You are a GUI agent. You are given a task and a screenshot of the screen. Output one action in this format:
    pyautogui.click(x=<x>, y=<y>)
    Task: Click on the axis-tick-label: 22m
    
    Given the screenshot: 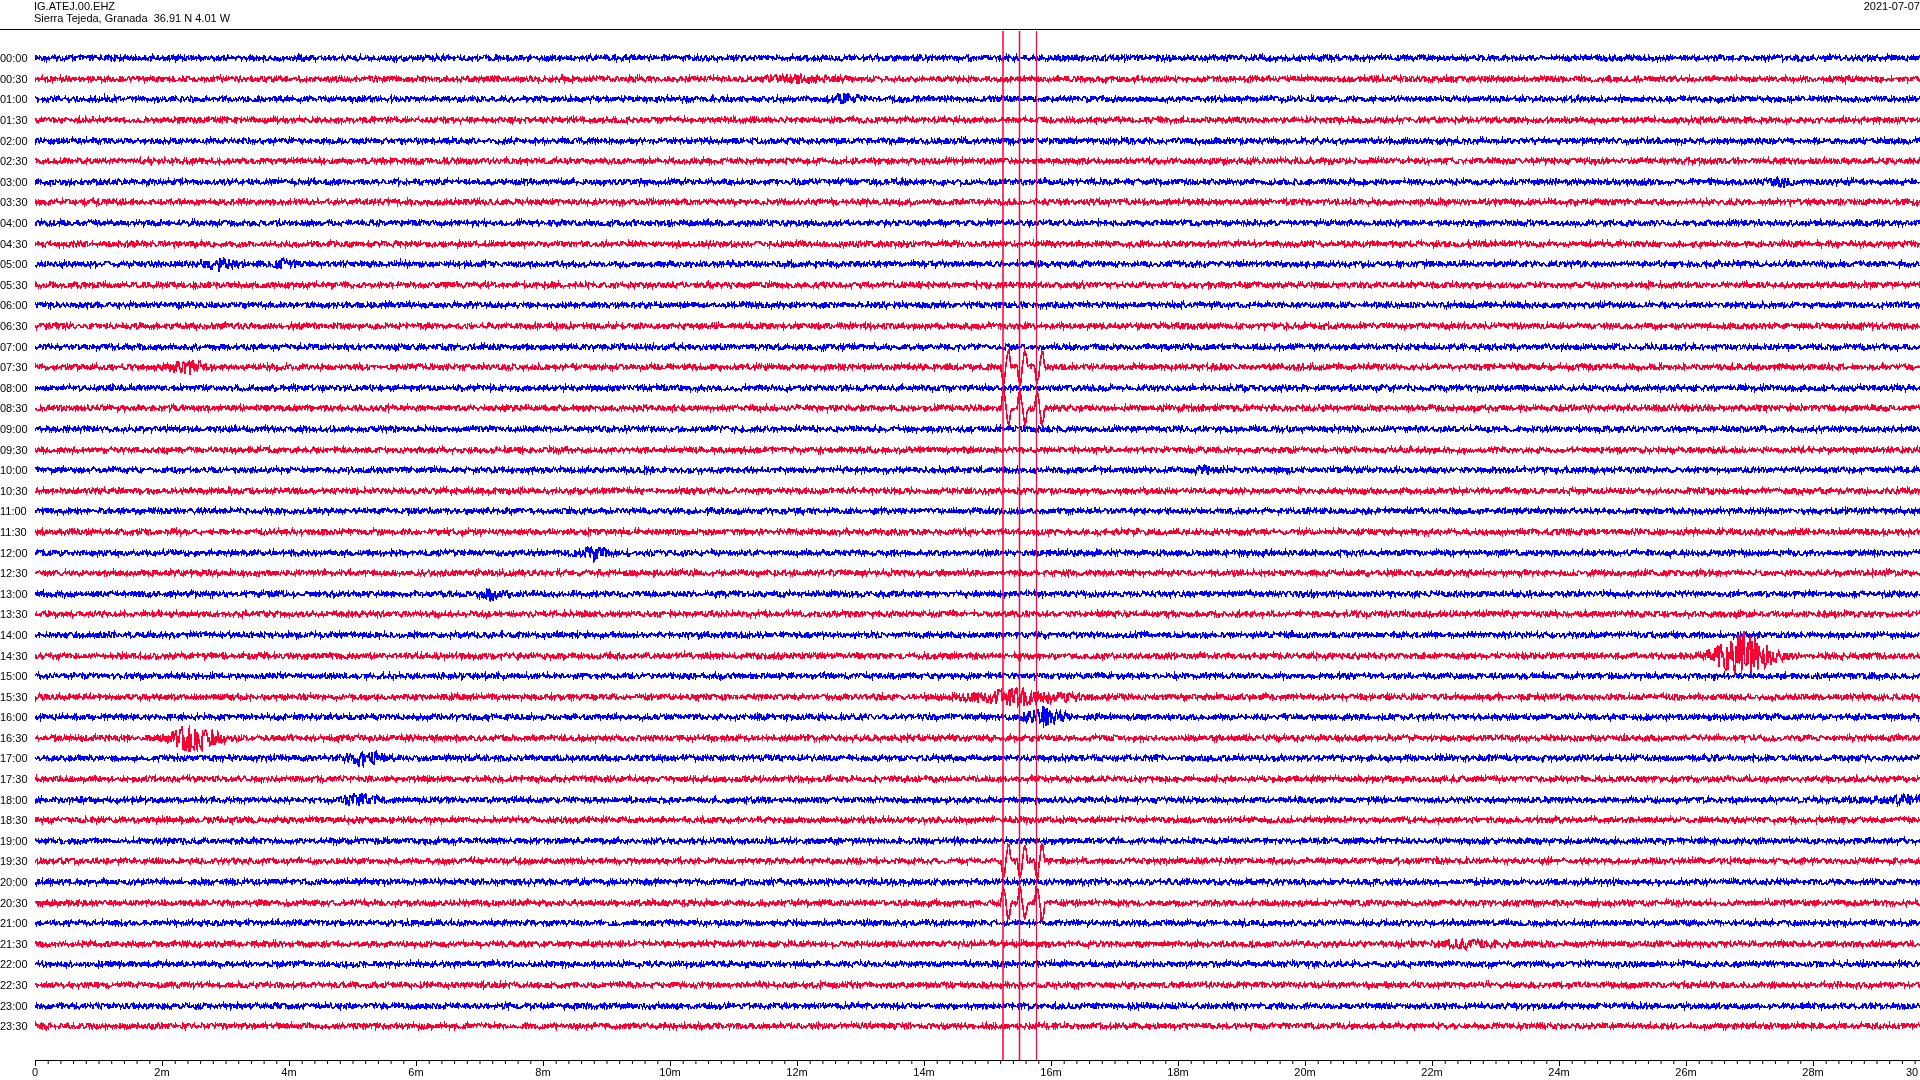 What is the action you would take?
    pyautogui.click(x=1432, y=1072)
    